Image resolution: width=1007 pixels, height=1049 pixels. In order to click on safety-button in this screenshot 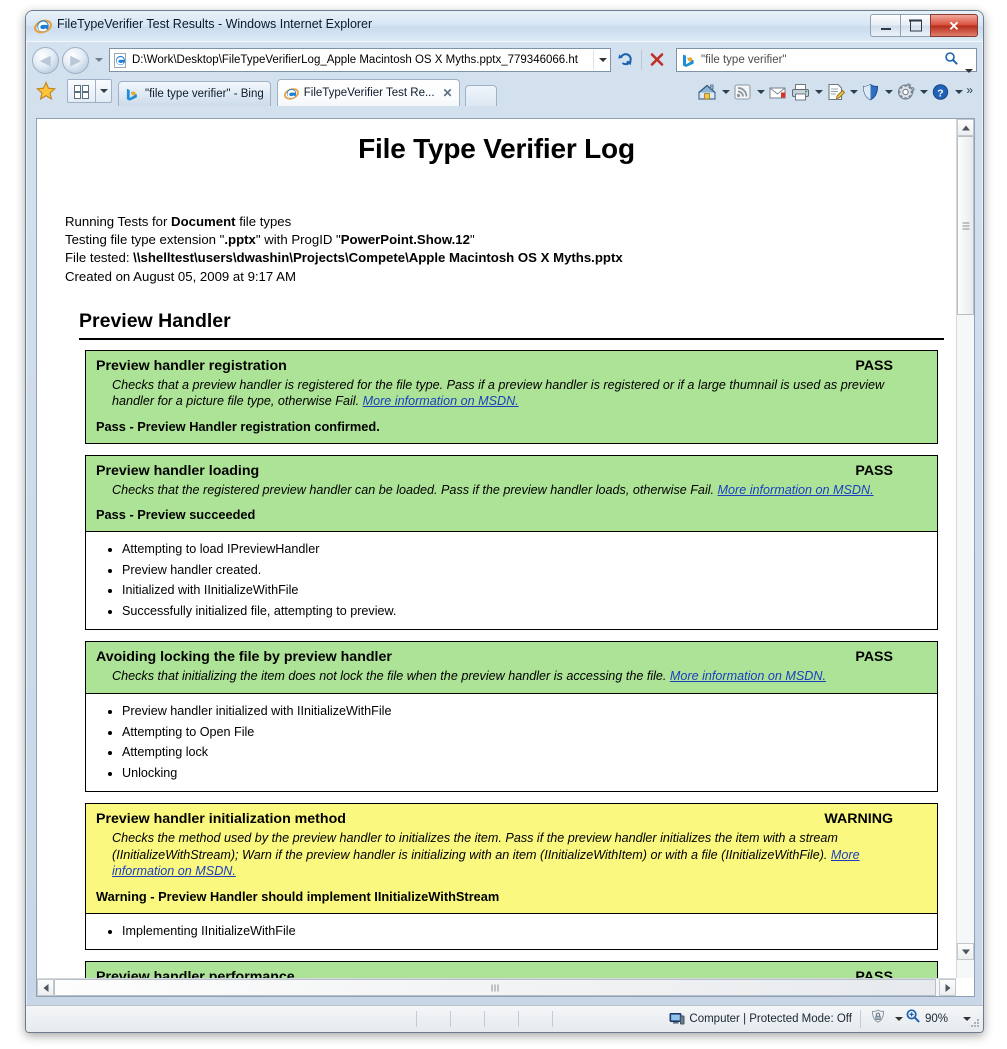, I will do `click(876, 92)`.